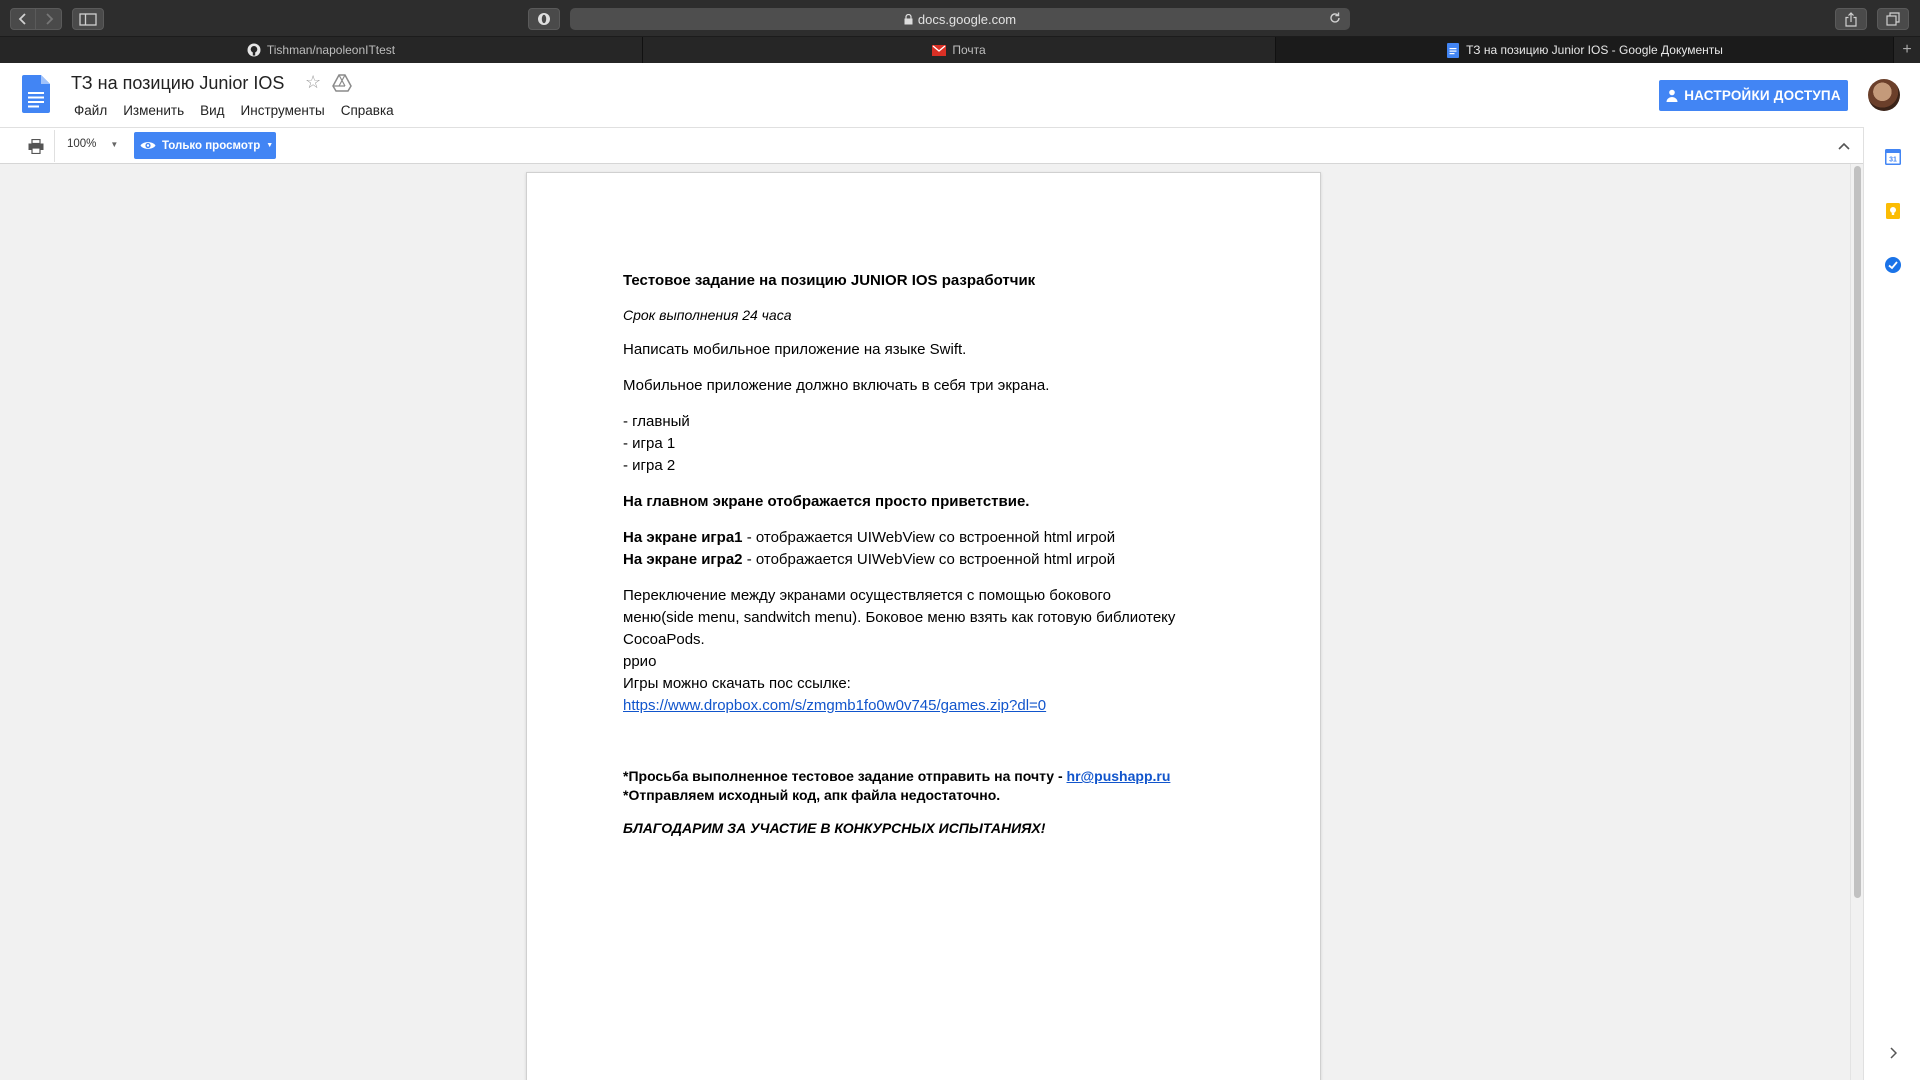 The image size is (1920, 1080). I want to click on reload-icon, so click(1335, 18).